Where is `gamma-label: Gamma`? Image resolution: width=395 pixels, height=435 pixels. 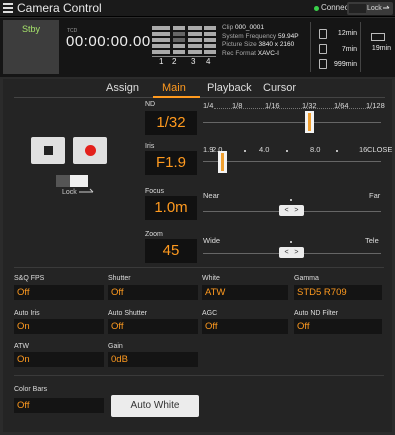
gamma-label: Gamma is located at coordinates (306, 278).